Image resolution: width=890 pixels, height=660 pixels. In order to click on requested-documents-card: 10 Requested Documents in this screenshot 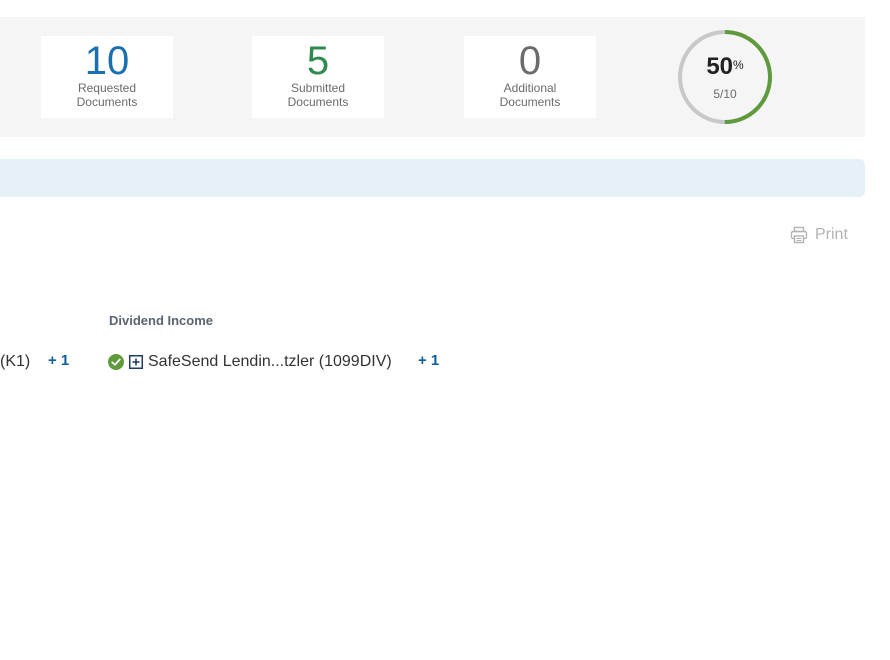, I will do `click(107, 77)`.